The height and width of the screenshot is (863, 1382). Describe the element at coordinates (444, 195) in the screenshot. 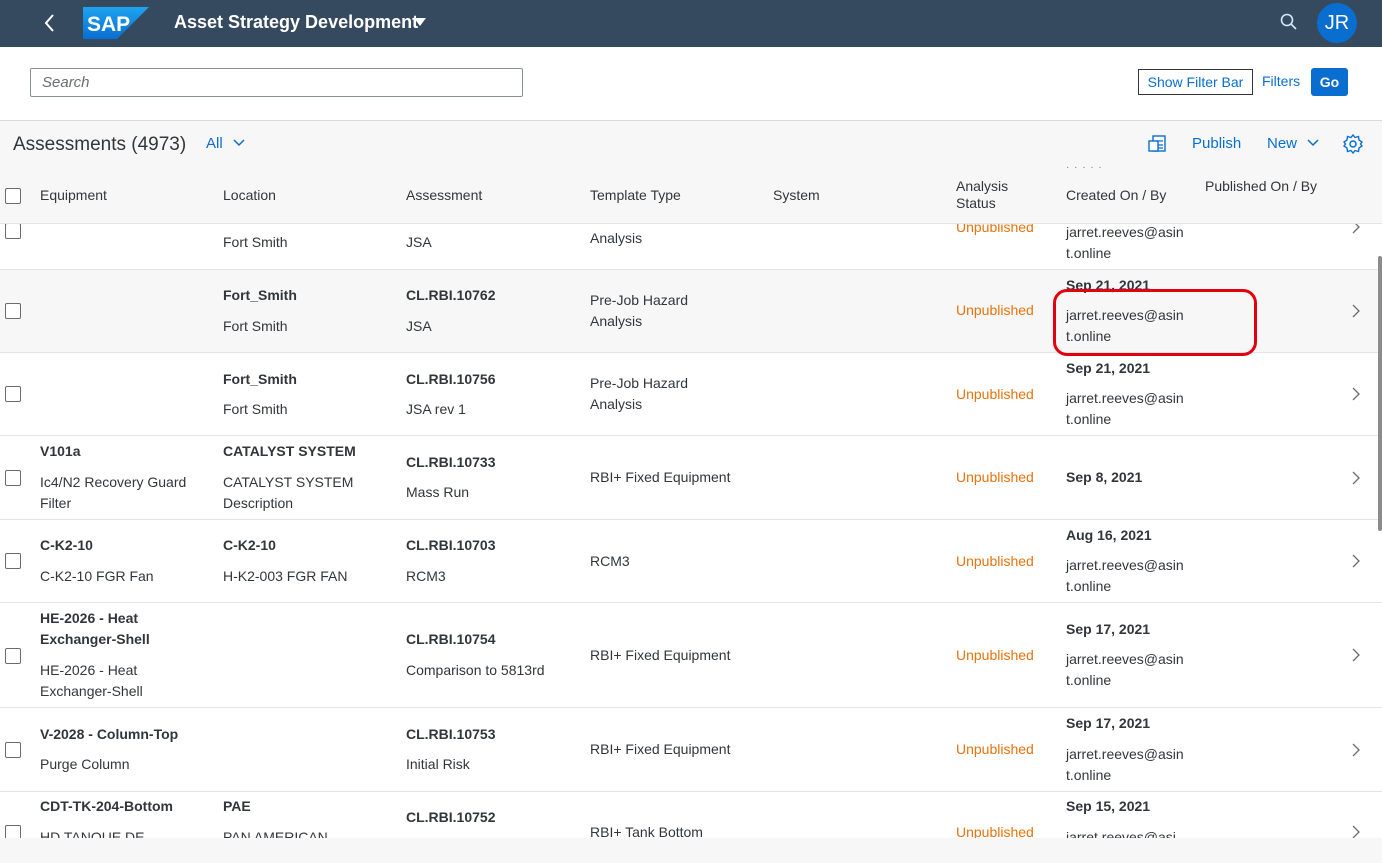

I see `column-header-assessment: Assessment` at that location.